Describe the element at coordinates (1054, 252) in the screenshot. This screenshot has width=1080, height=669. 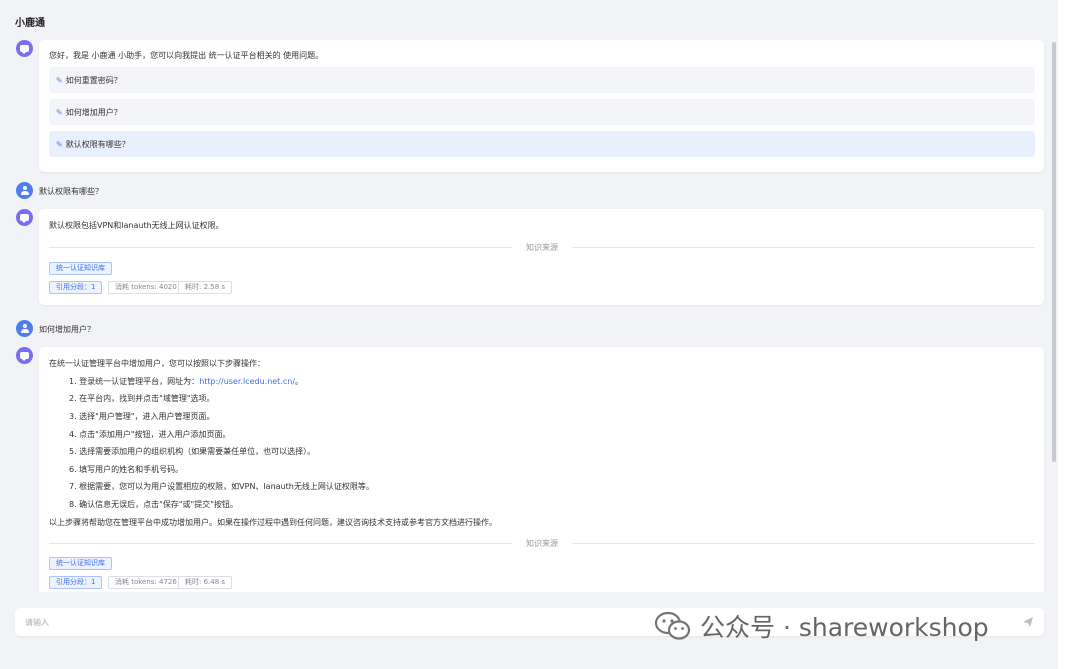
I see `scrollbar-thumb` at that location.